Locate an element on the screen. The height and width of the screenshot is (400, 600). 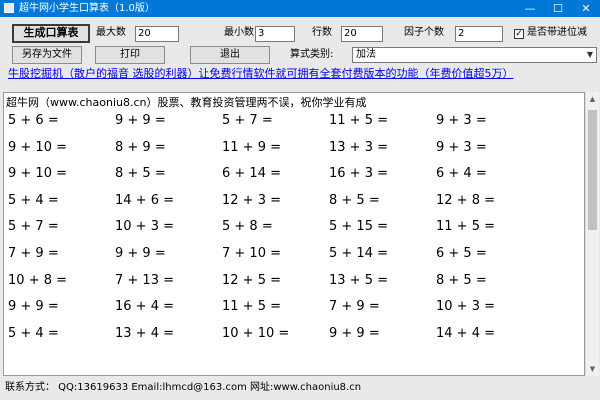
problem-cell: 7 + 10 = is located at coordinates (251, 253).